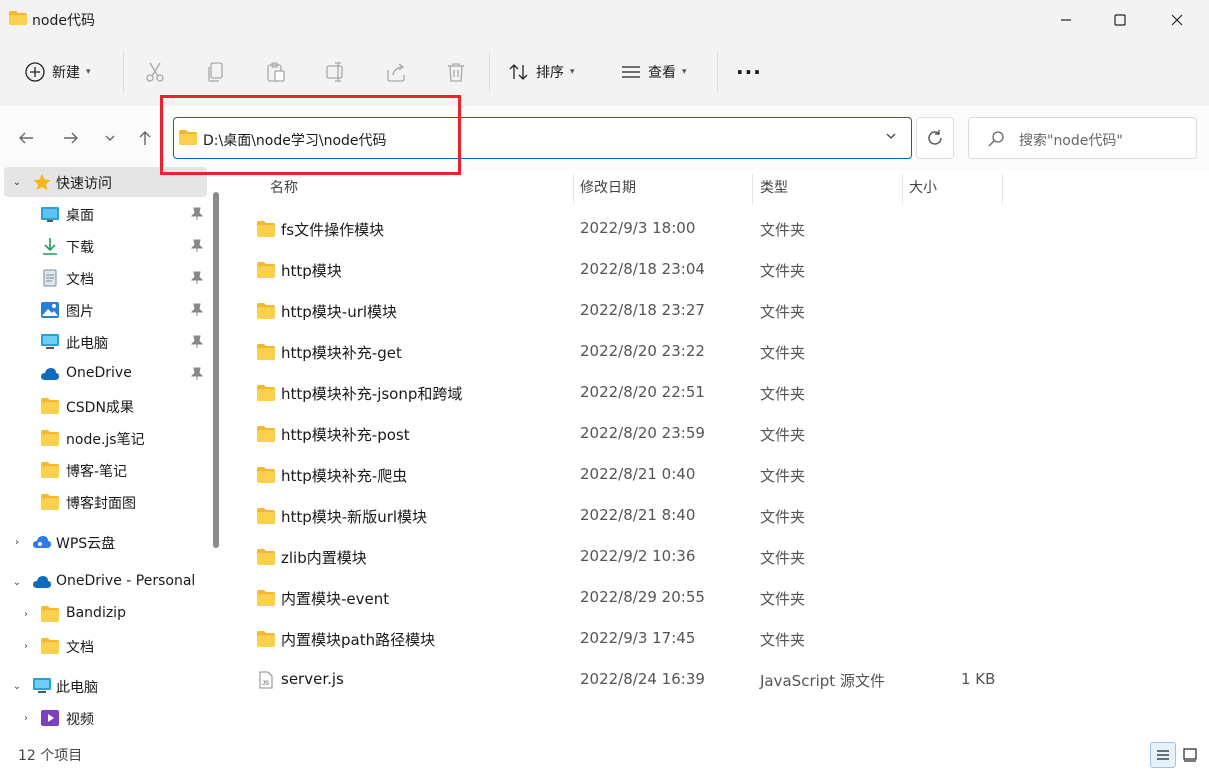  What do you see at coordinates (145, 138) in the screenshot?
I see `up-button` at bounding box center [145, 138].